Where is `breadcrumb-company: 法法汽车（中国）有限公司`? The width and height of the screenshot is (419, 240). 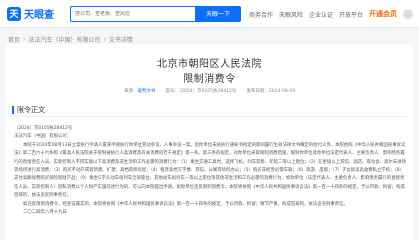 breadcrumb-company: 法法汽车（中国）有限公司 is located at coordinates (64, 39).